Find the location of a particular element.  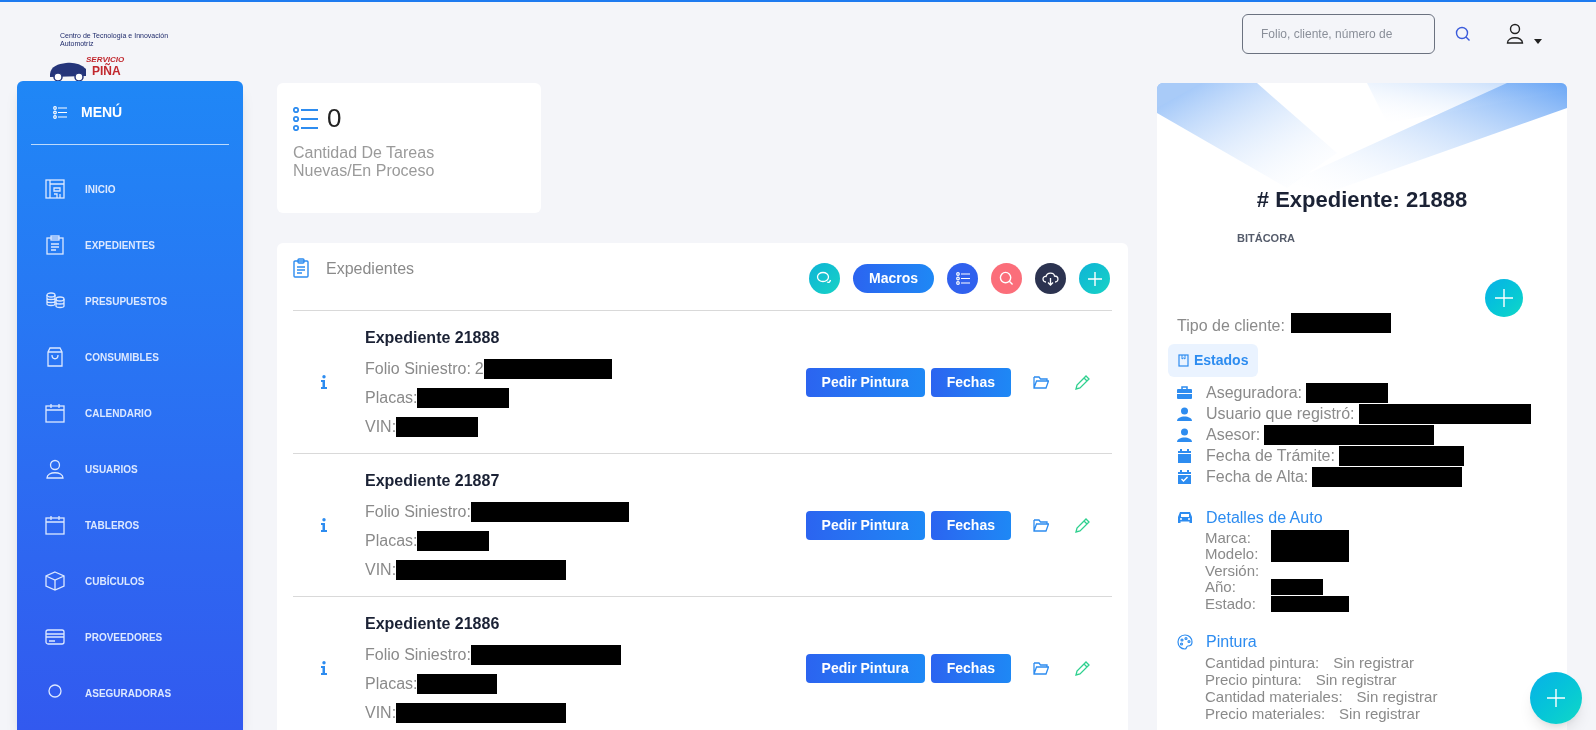

sidebar-item: INICIO is located at coordinates (130, 189).